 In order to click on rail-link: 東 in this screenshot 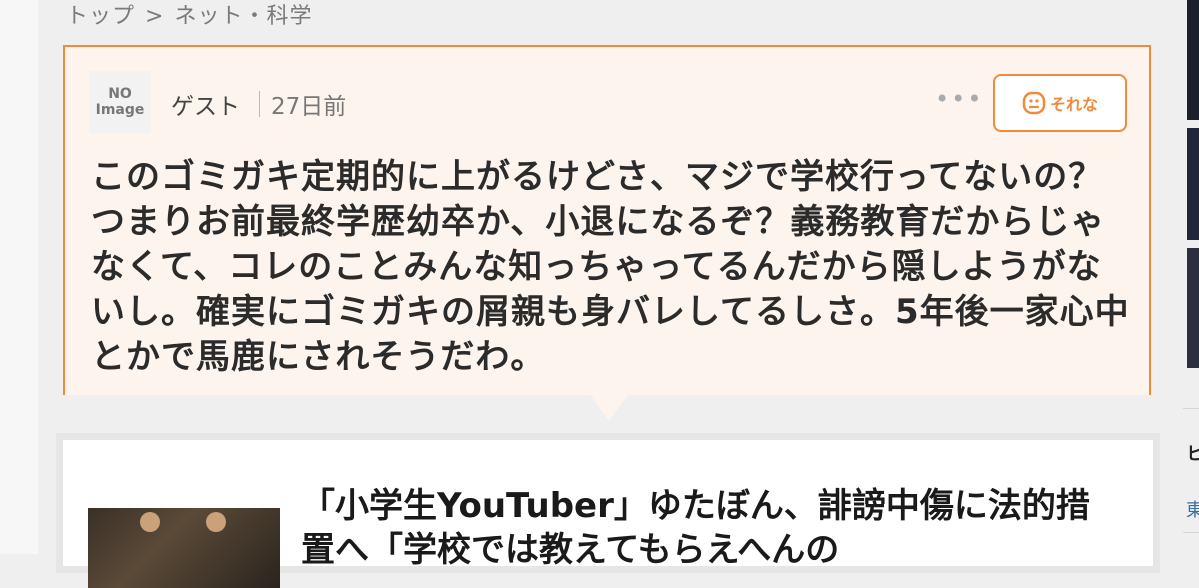, I will do `click(1192, 509)`.